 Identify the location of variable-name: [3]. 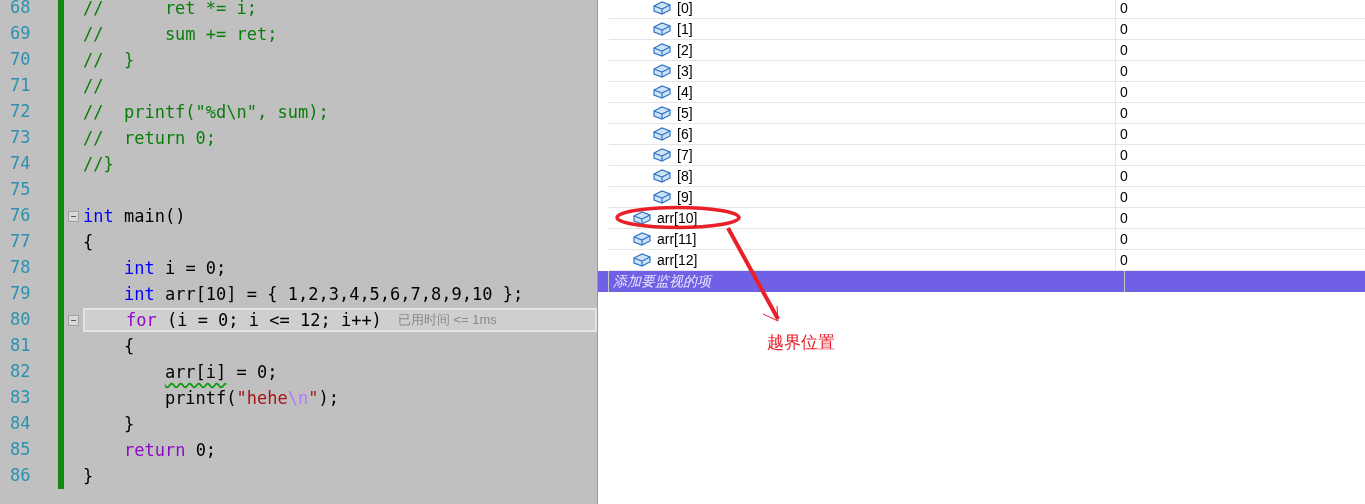
(685, 71).